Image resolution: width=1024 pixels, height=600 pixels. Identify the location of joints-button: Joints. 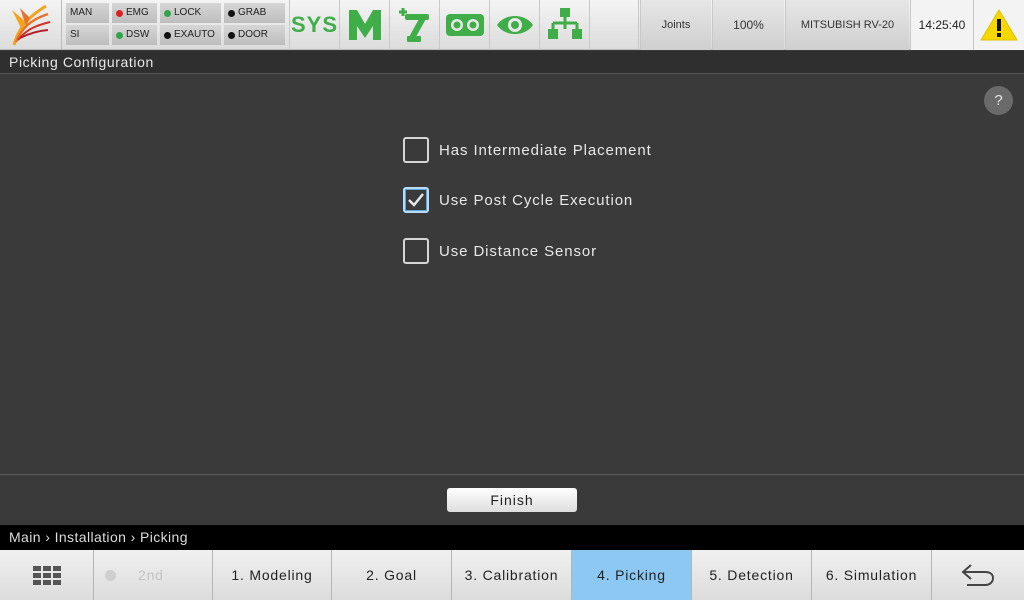
(675, 25).